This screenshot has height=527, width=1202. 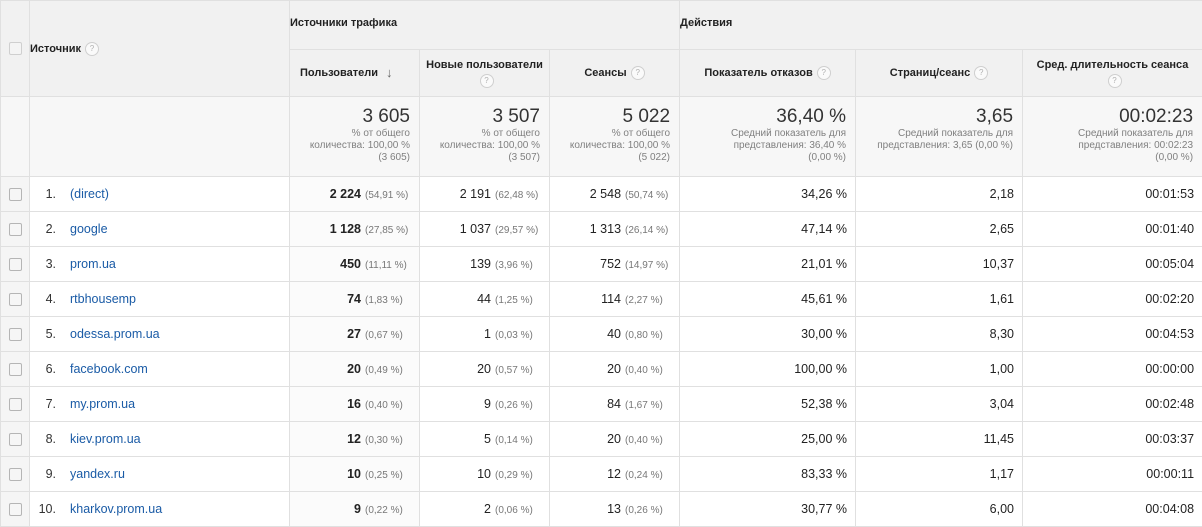 What do you see at coordinates (1112, 299) in the screenshot?
I see `avg-duration-cell: 00:02:20` at bounding box center [1112, 299].